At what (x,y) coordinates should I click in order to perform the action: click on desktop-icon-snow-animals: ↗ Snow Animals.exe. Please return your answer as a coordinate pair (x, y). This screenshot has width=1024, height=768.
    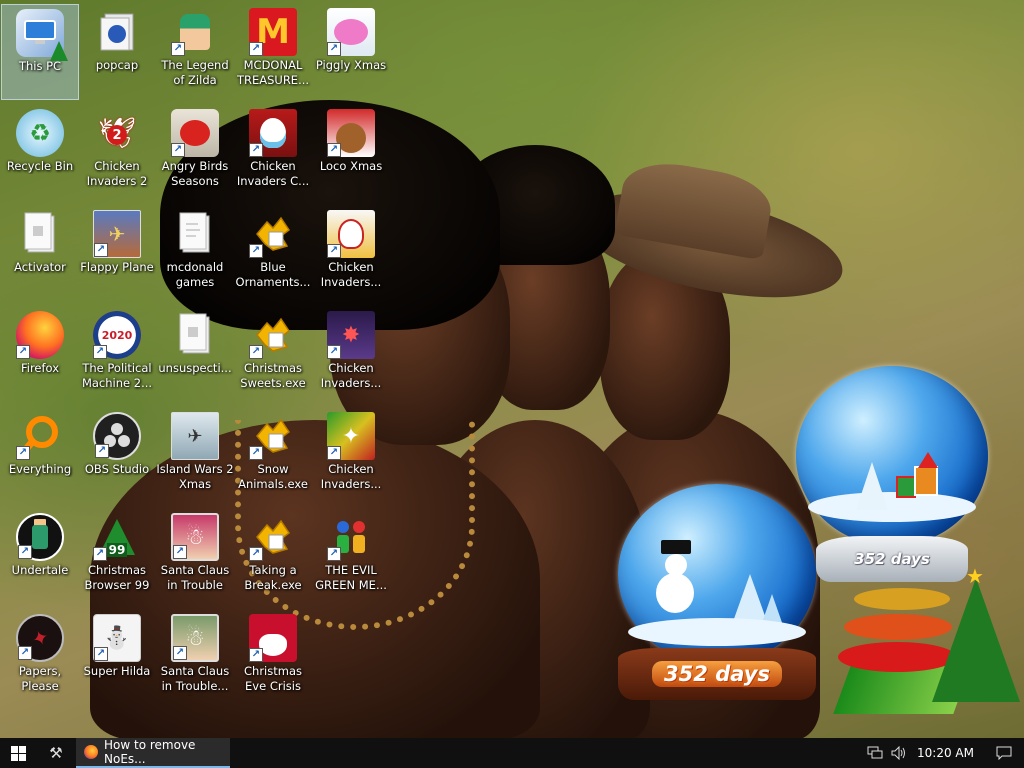
    Looking at the image, I should click on (273, 456).